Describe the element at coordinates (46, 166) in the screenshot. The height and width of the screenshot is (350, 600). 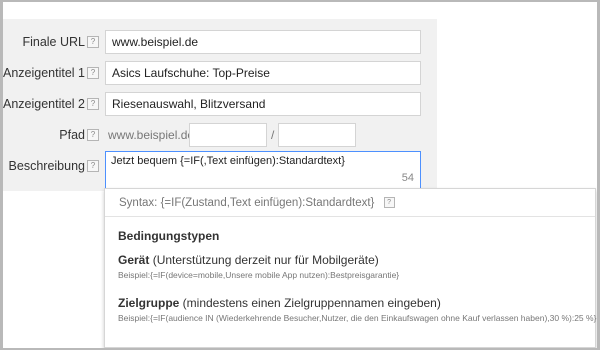
I see `description-label: Beschreibung` at that location.